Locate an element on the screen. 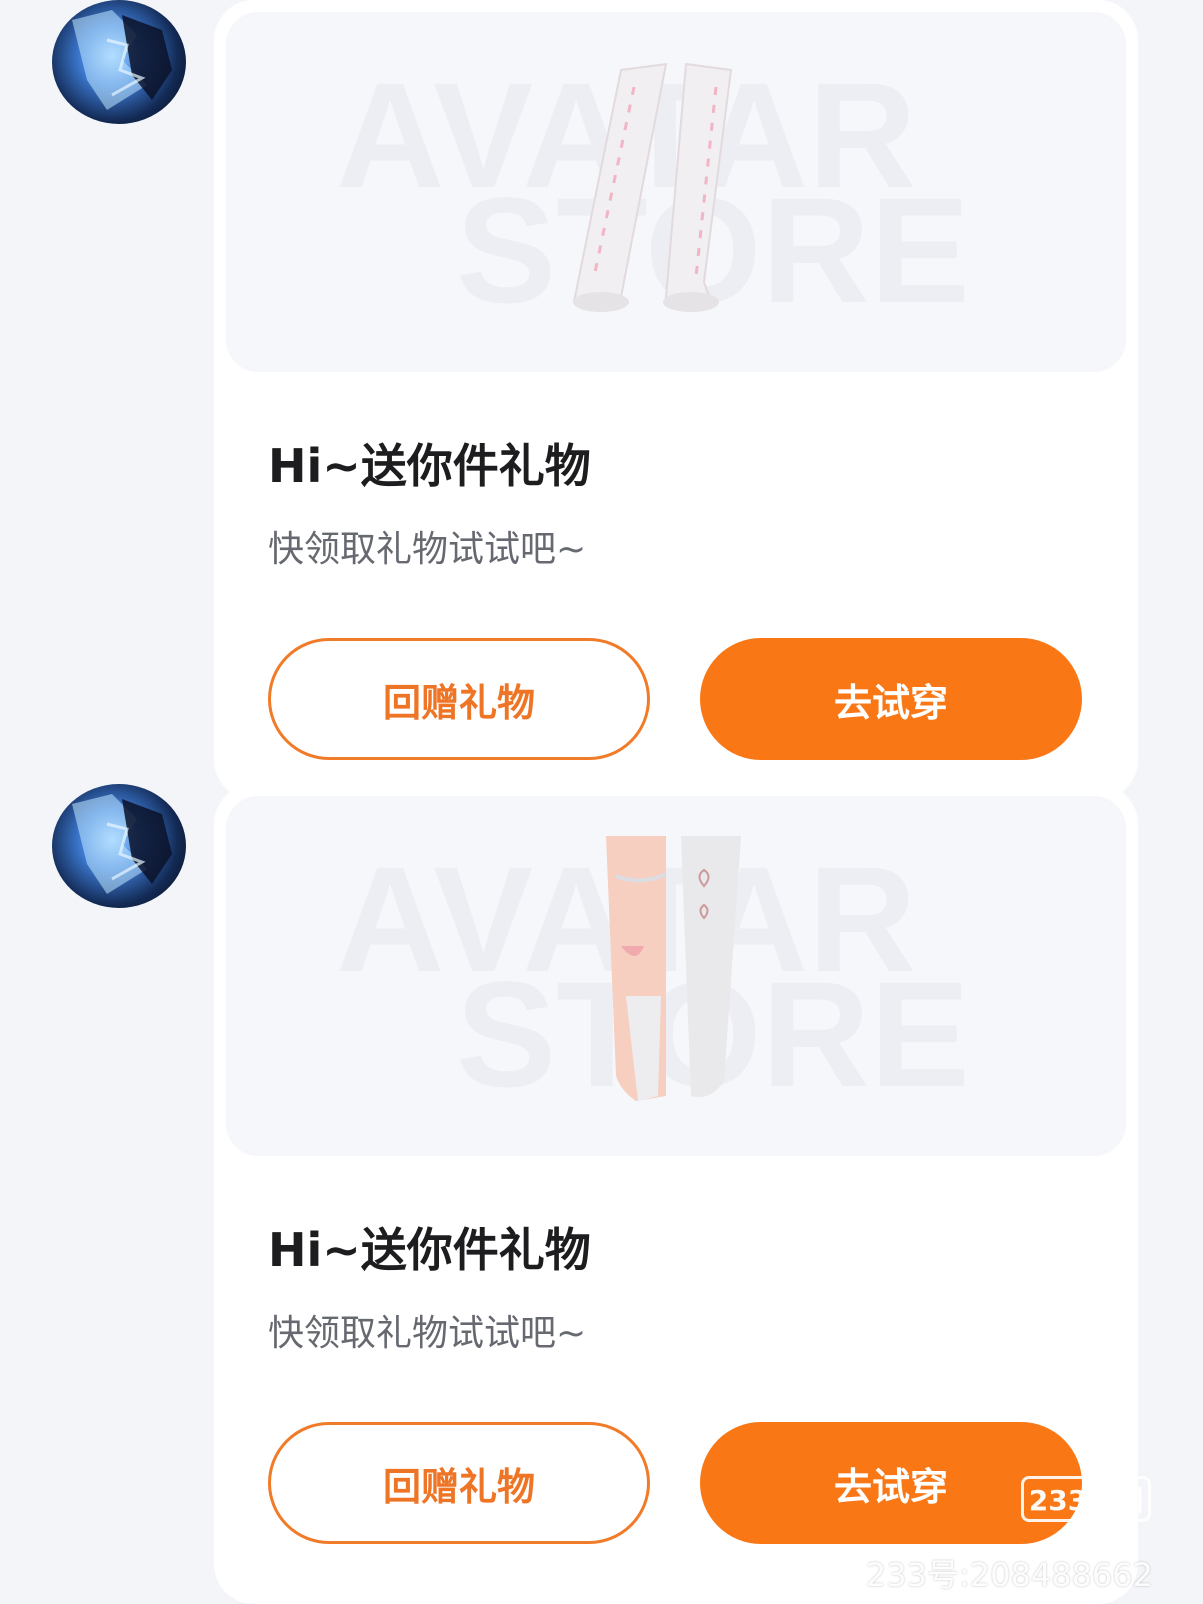  id-watermark: 233号:208488662 is located at coordinates (1009, 1575).